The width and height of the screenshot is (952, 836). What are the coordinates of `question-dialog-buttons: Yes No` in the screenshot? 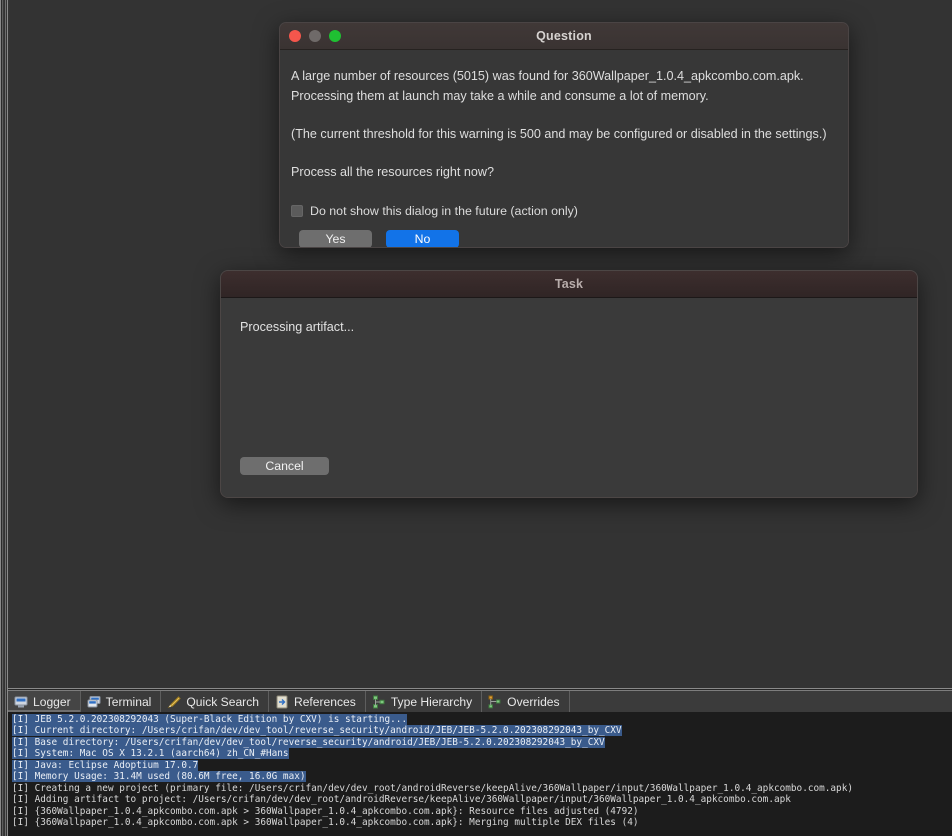 It's located at (562, 238).